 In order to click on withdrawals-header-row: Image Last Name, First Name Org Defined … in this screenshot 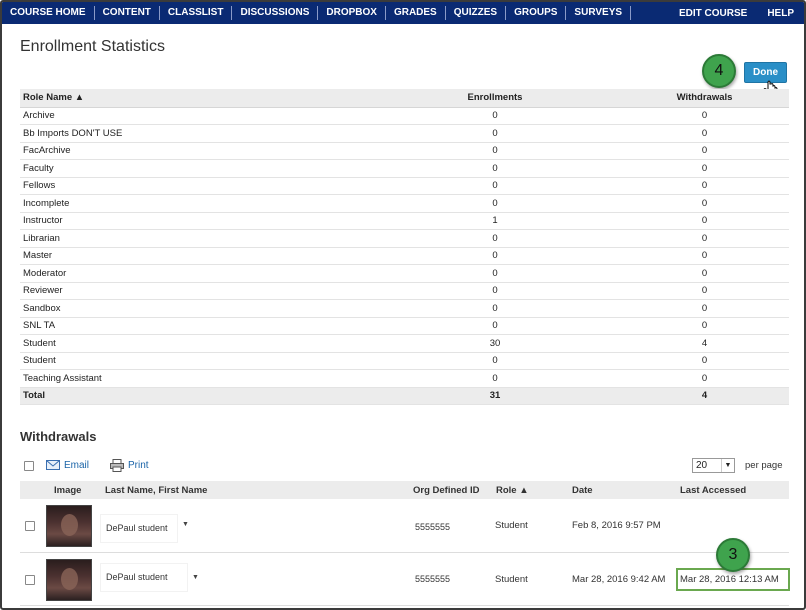, I will do `click(404, 490)`.